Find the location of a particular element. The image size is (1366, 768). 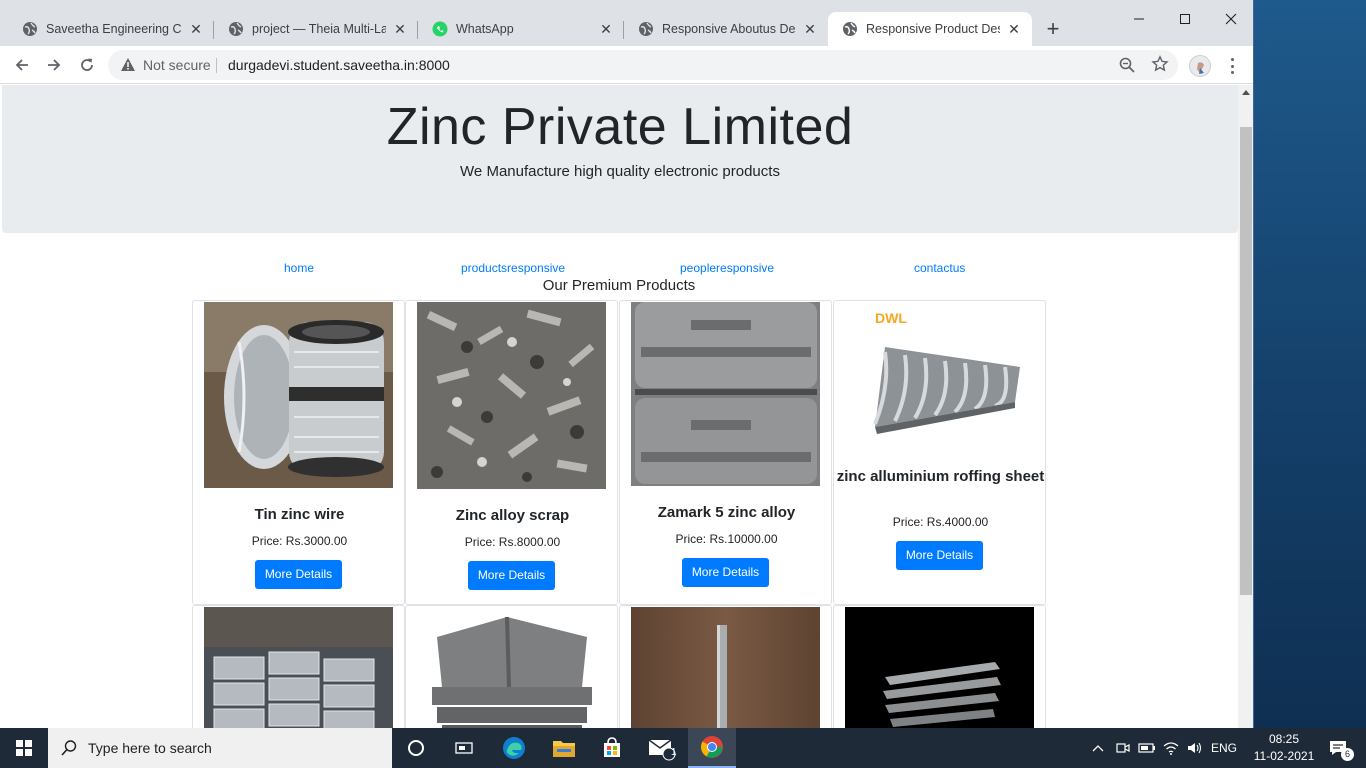

url-text: durgadevi.student.saveetha.in:8000 is located at coordinates (339, 65).